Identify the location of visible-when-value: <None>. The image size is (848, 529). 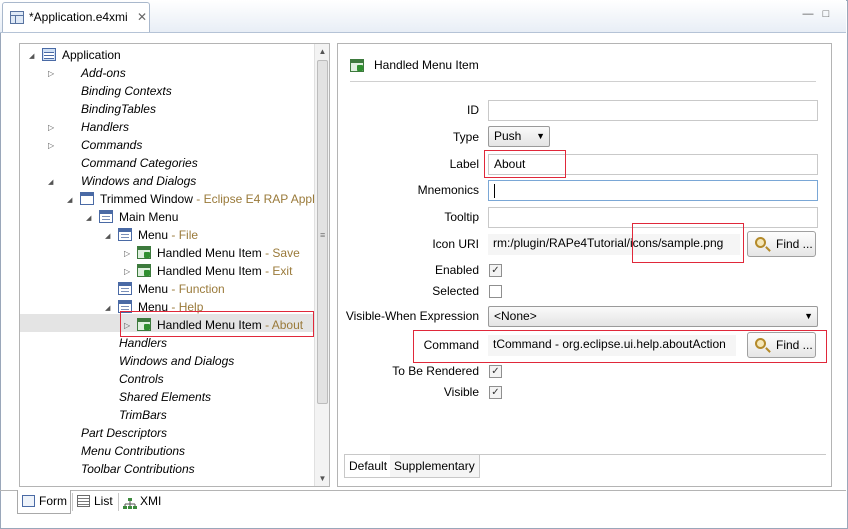
(515, 316).